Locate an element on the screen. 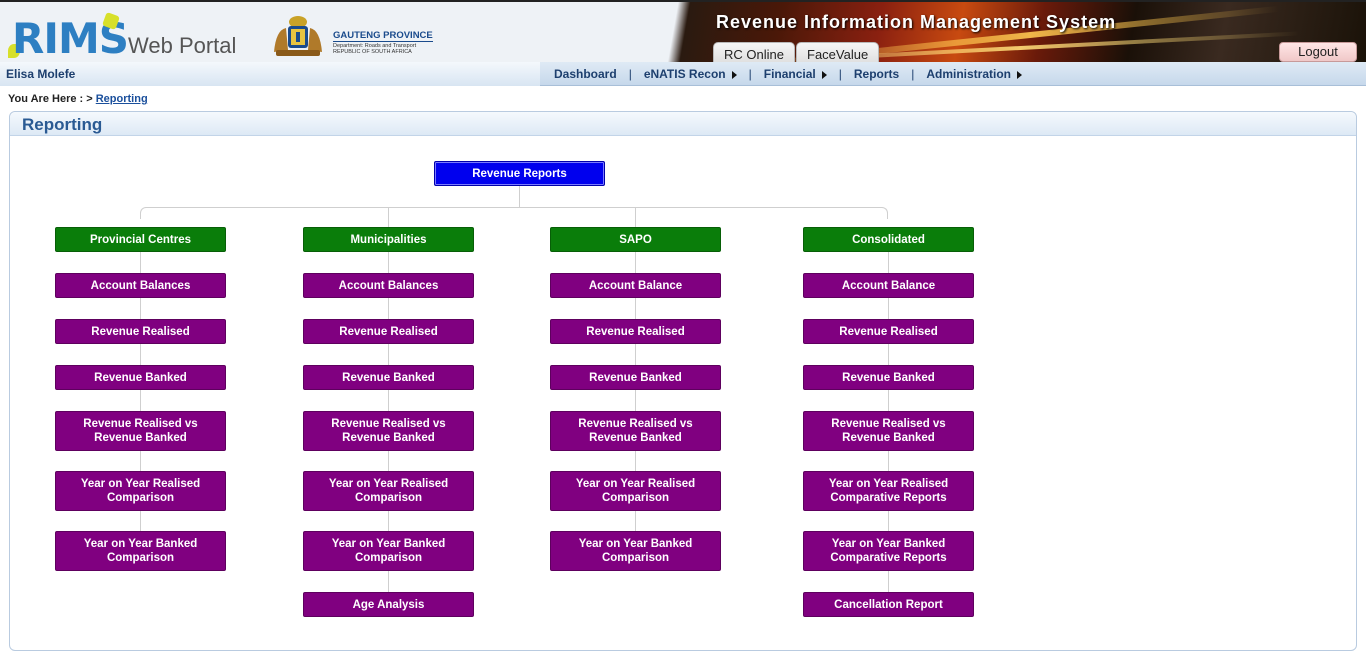 This screenshot has height=651, width=1366. report-consolidated-cancellation-report: Cancellation Report is located at coordinates (888, 604).